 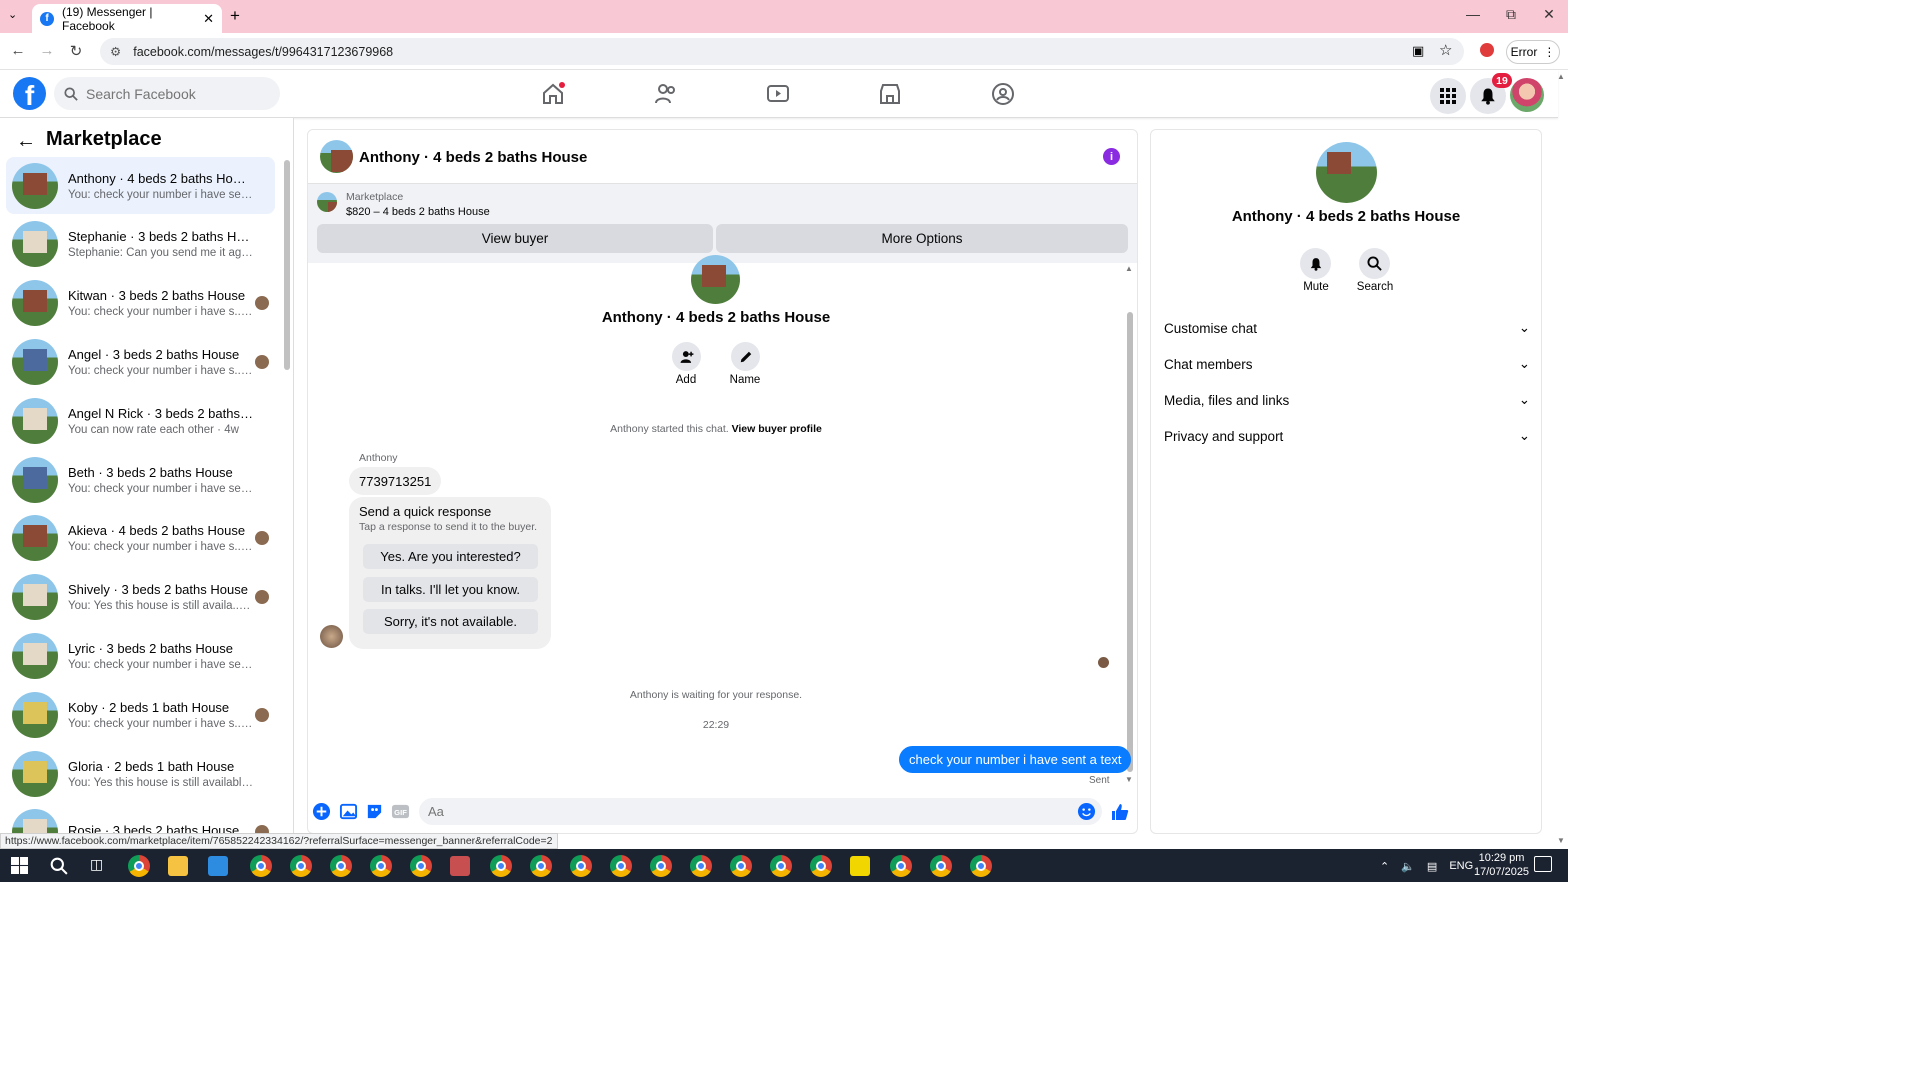 What do you see at coordinates (235, 16) in the screenshot?
I see `new-tab-icon: +` at bounding box center [235, 16].